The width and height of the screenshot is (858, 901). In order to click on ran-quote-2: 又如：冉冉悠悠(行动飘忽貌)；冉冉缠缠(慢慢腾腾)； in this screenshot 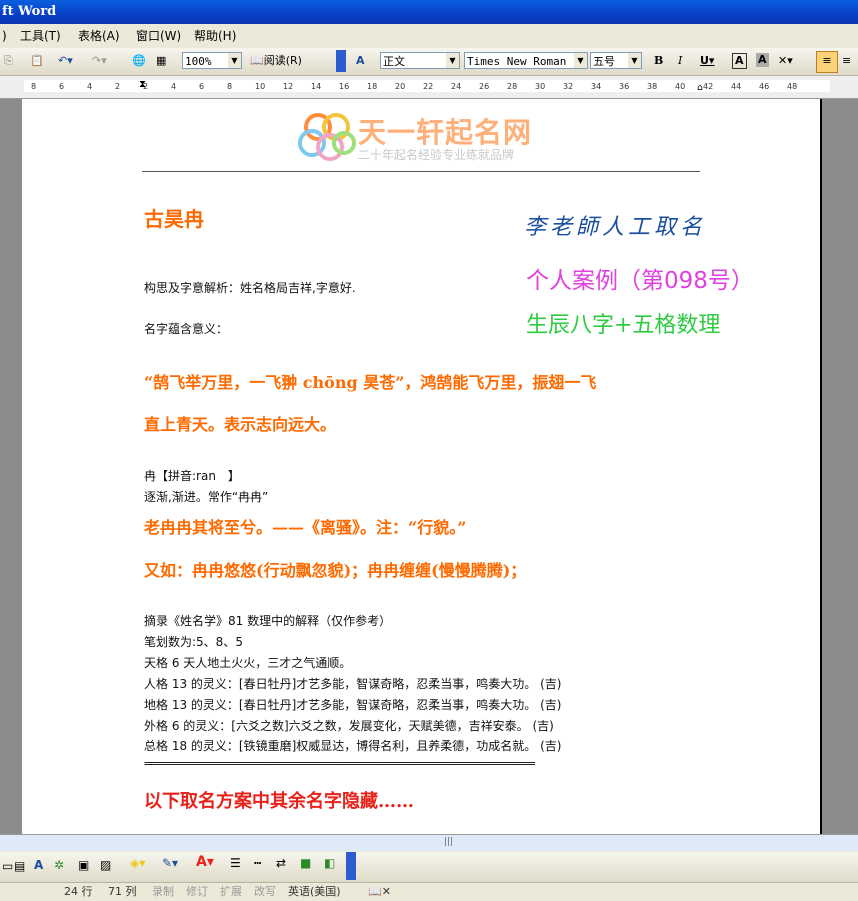, I will do `click(335, 570)`.